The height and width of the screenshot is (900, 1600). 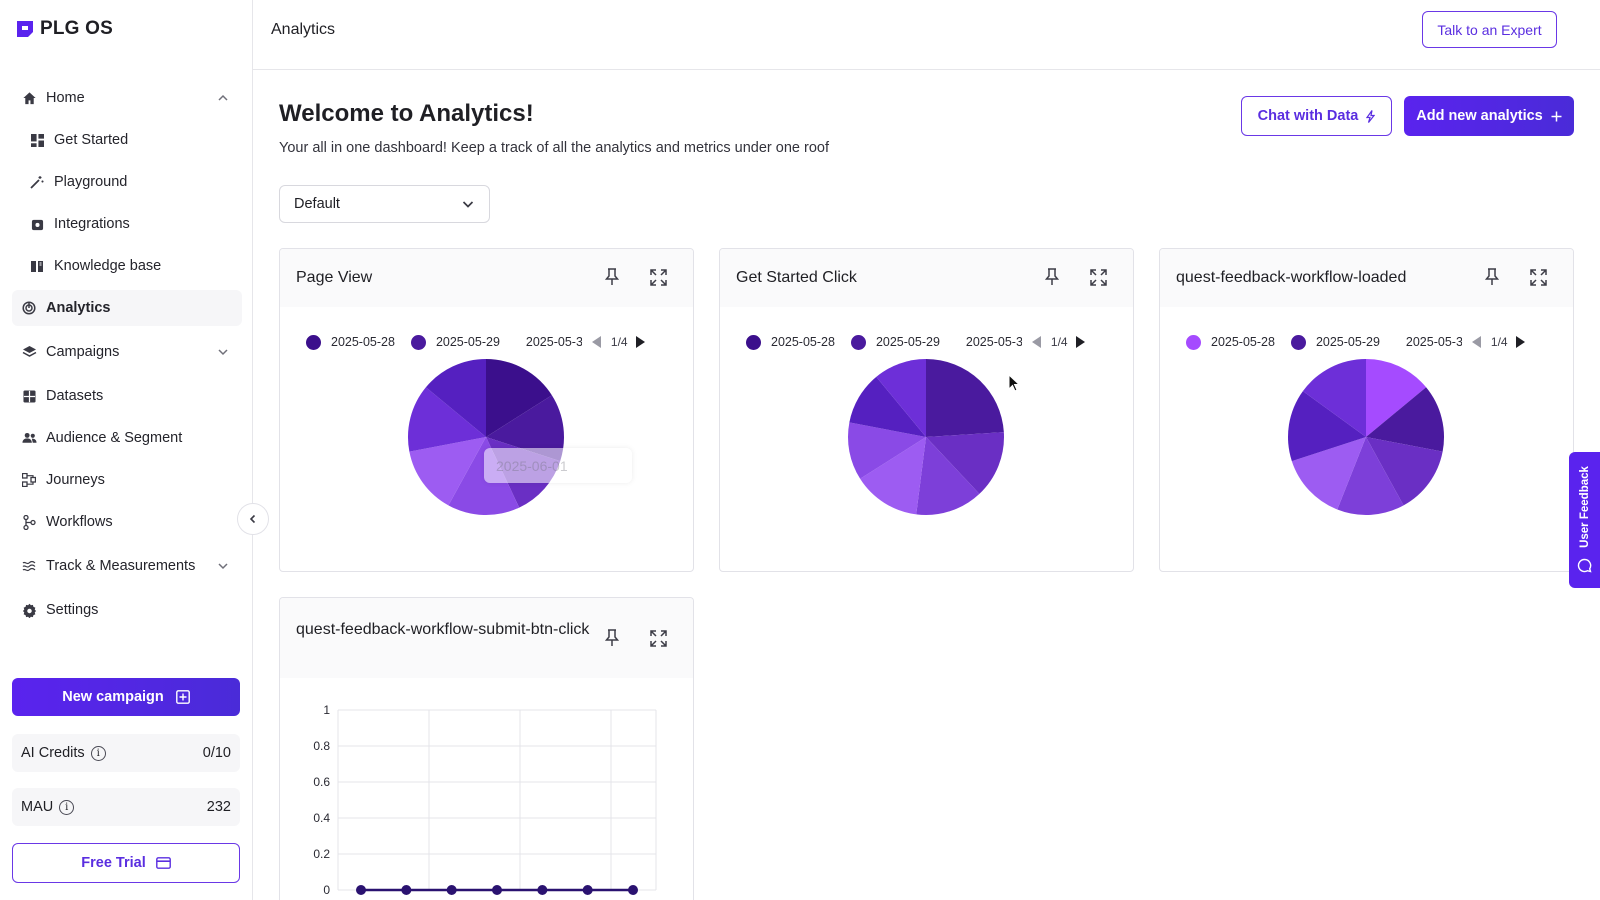 I want to click on sidebar-item-label: Workflows, so click(x=79, y=522).